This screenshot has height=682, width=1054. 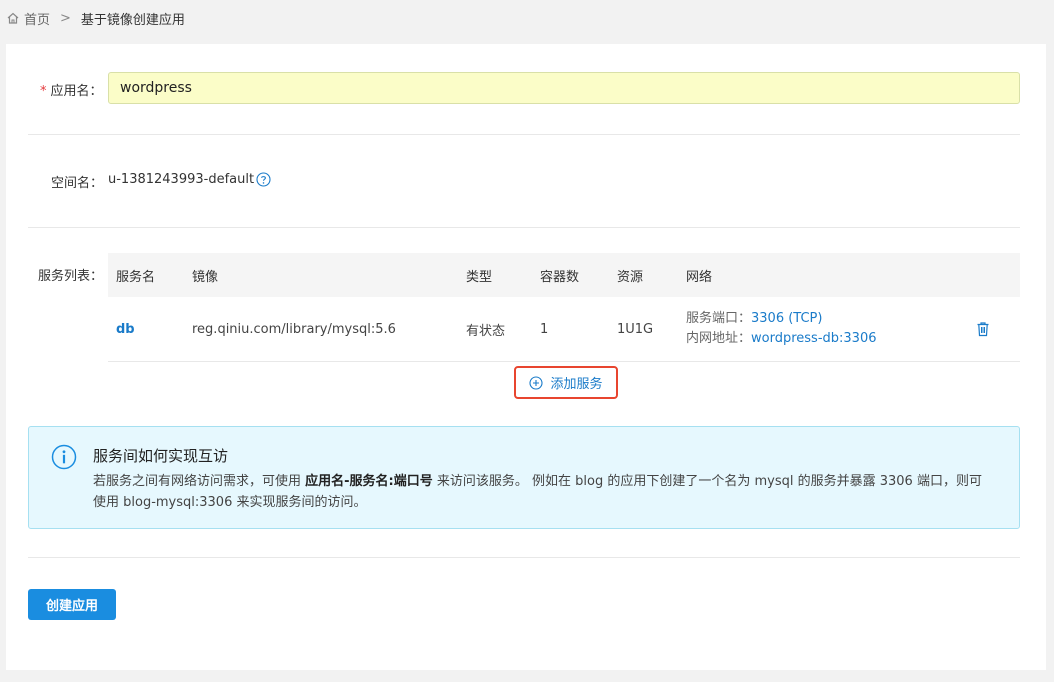 What do you see at coordinates (136, 277) in the screenshot?
I see `column-header-service-name: 服务名` at bounding box center [136, 277].